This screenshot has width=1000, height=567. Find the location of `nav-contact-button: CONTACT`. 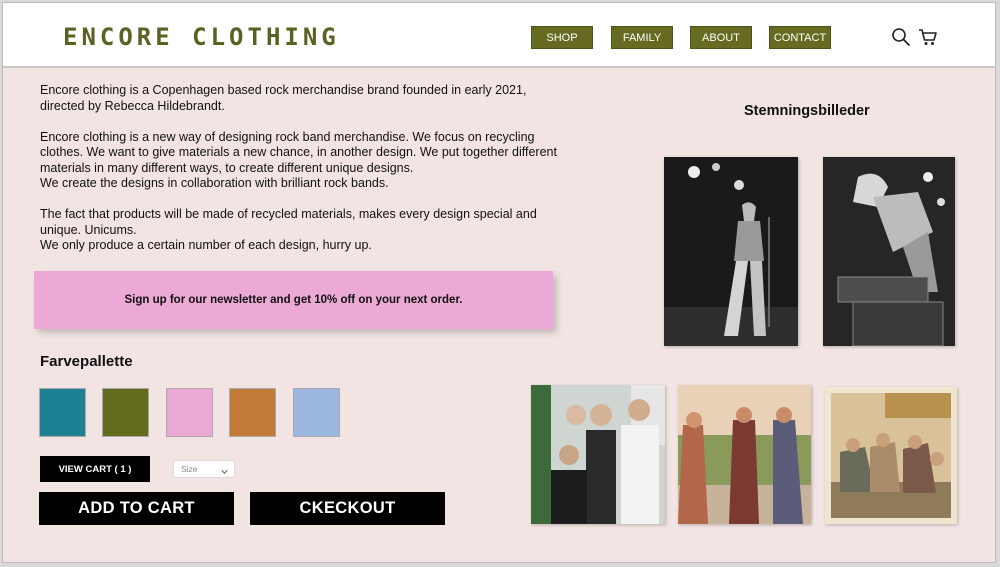

nav-contact-button: CONTACT is located at coordinates (800, 37).